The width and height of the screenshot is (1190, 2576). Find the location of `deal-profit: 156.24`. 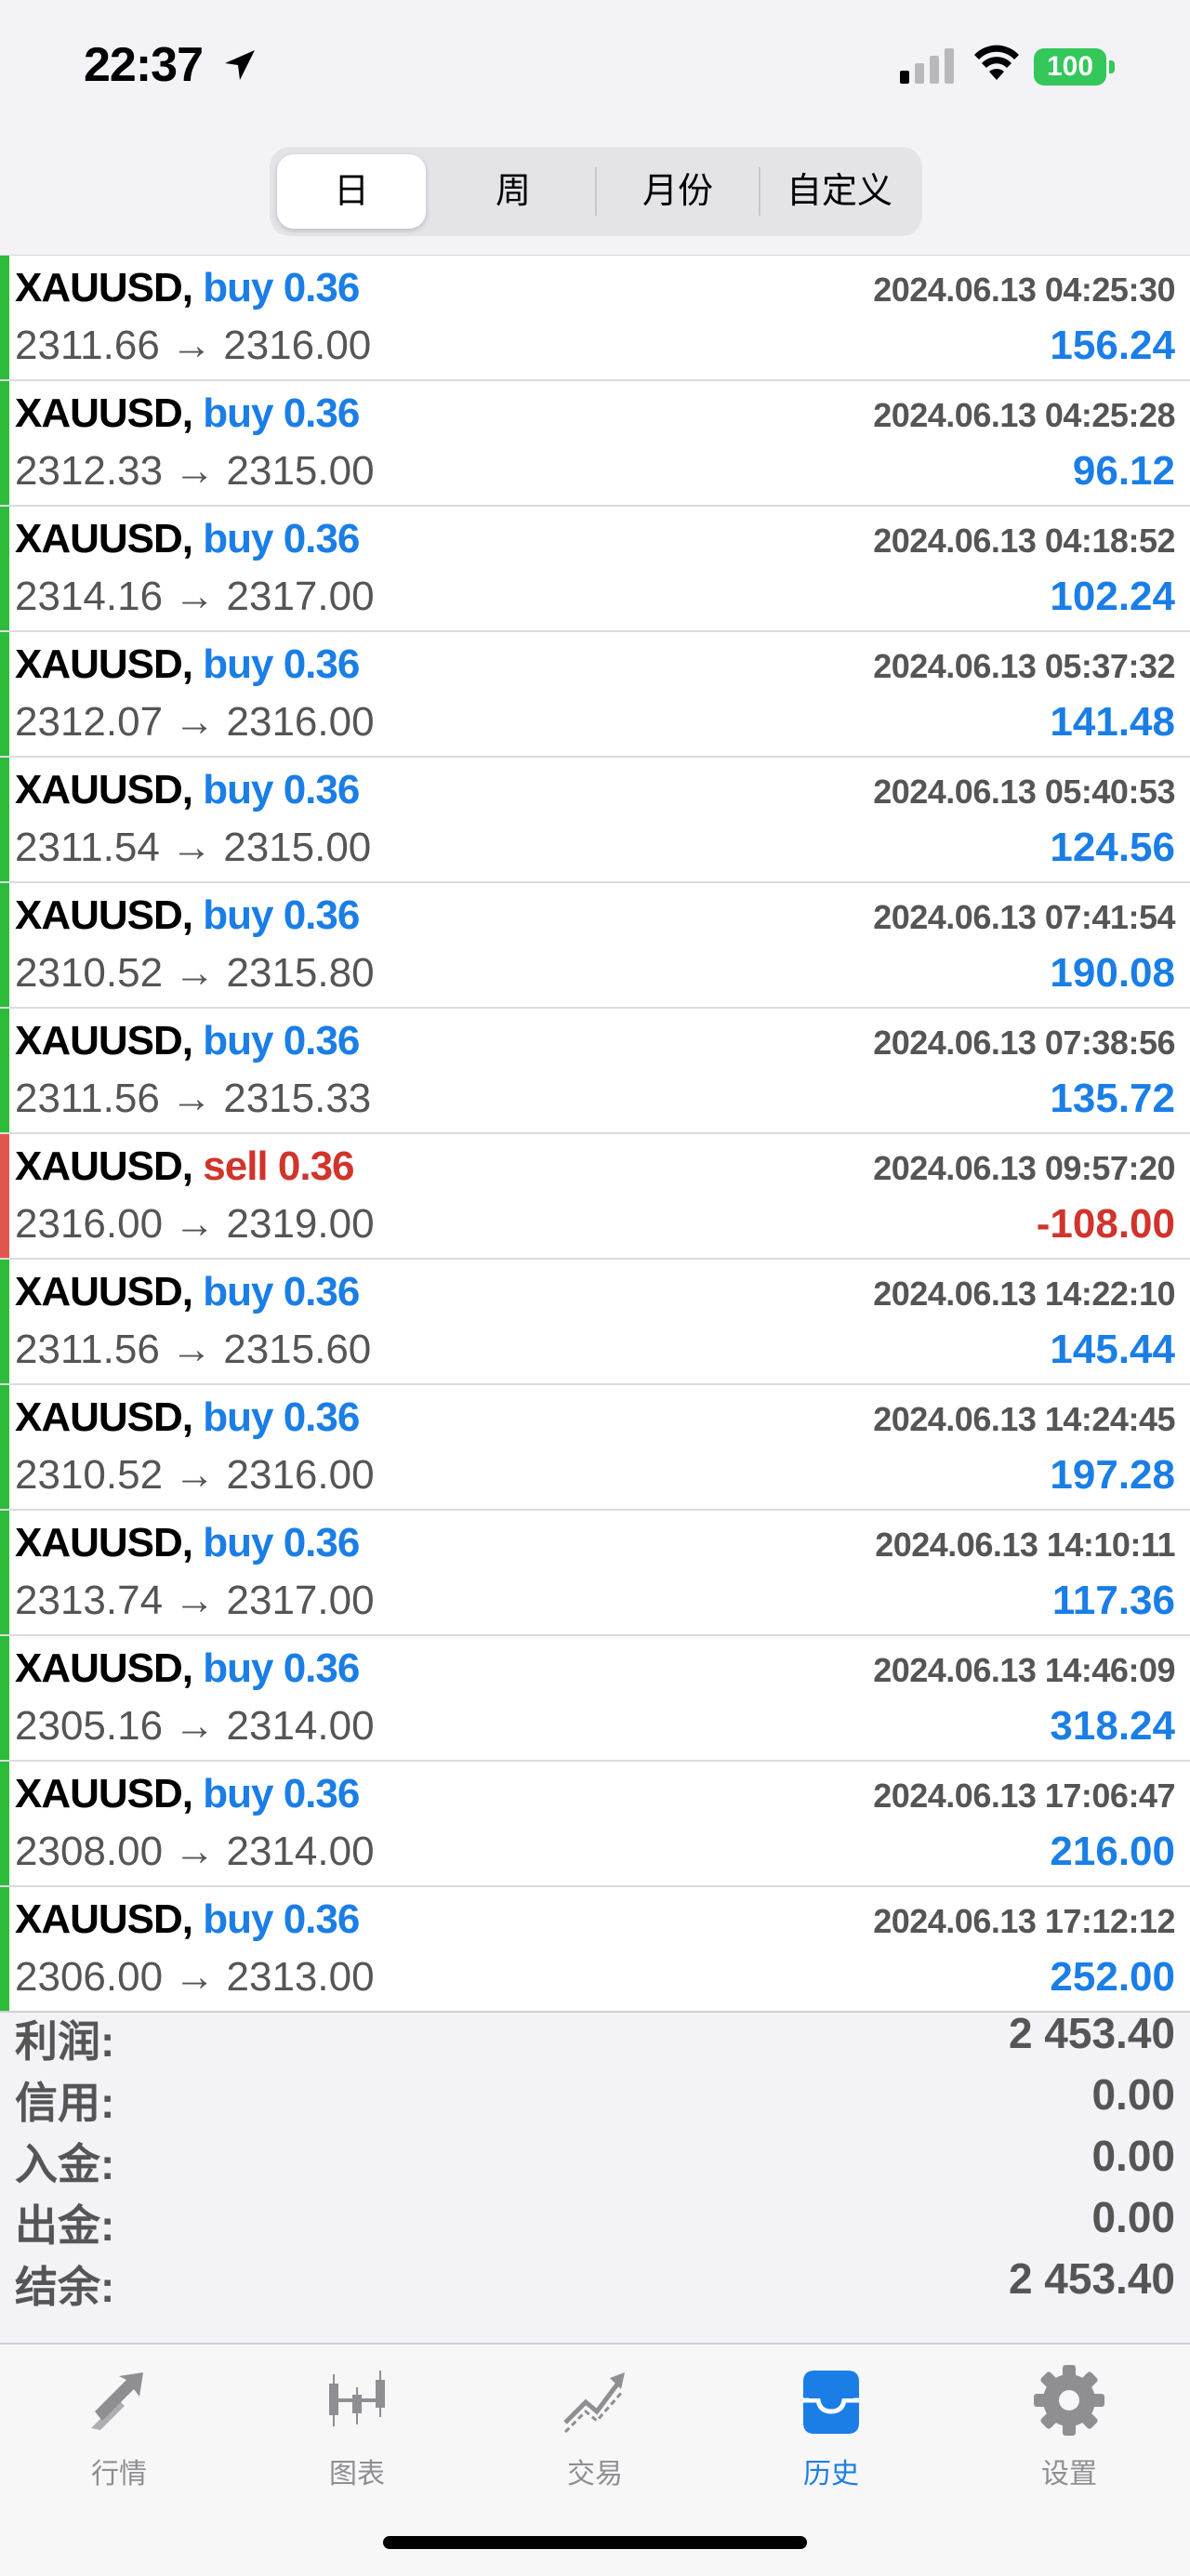

deal-profit: 156.24 is located at coordinates (1112, 345).